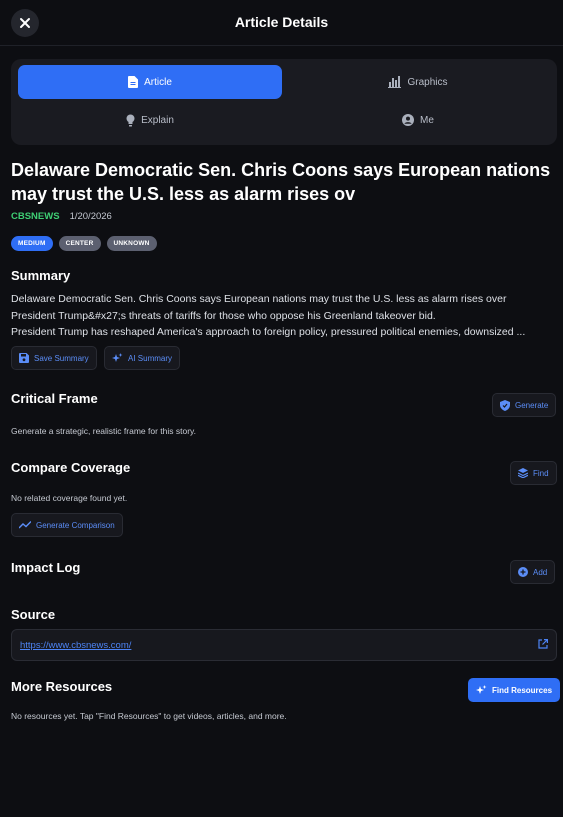 The image size is (563, 817). I want to click on user-circle-icon, so click(408, 120).